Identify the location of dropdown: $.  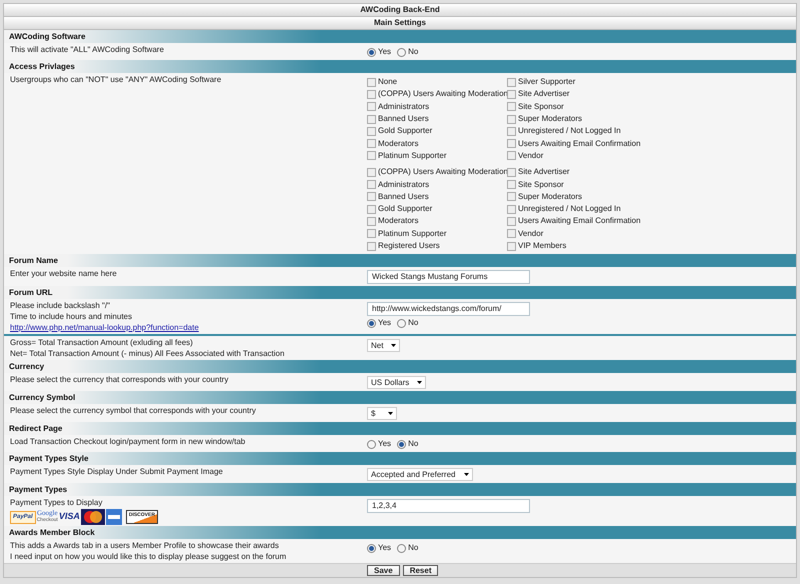
(382, 413).